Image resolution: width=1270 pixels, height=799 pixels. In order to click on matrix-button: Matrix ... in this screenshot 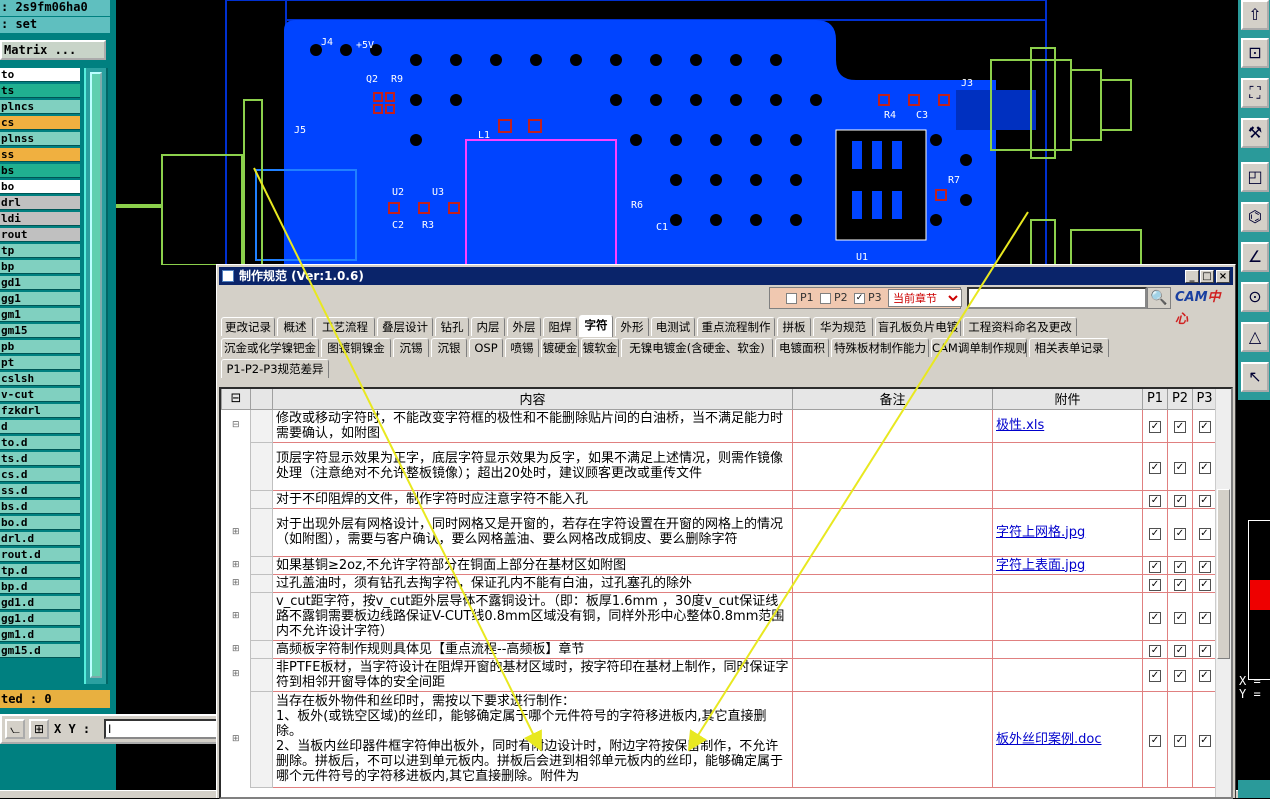, I will do `click(53, 50)`.